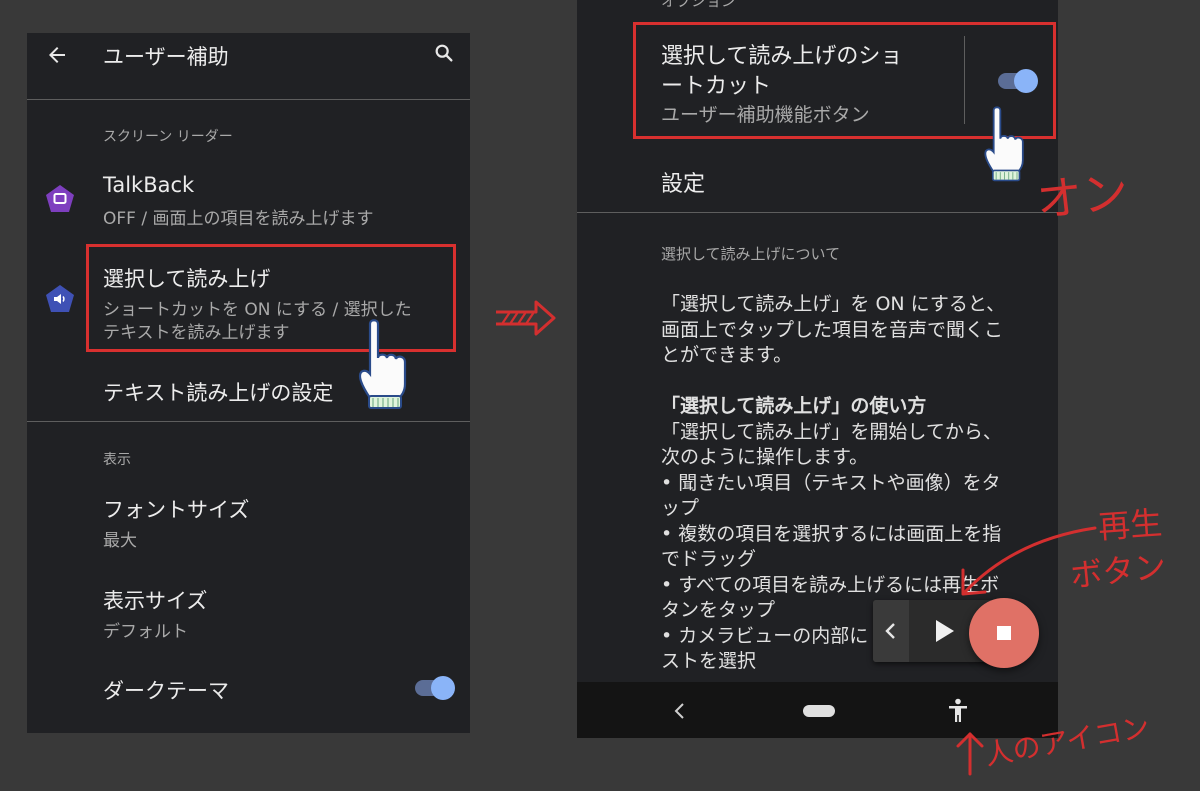  I want to click on chevron-left-icon, so click(890, 631).